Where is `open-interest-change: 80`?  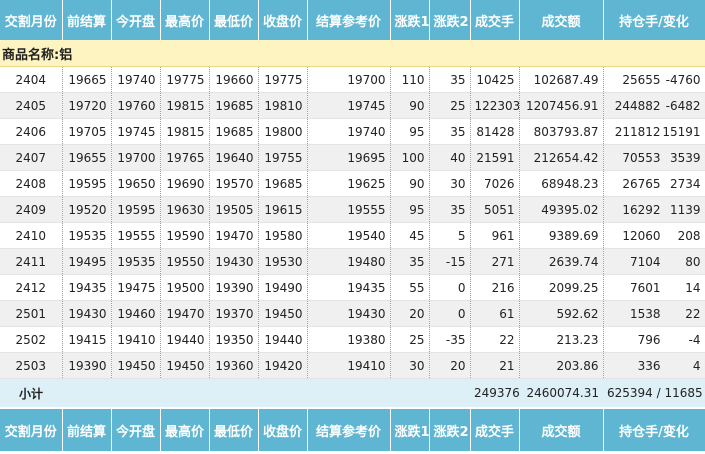 open-interest-change: 80 is located at coordinates (693, 261).